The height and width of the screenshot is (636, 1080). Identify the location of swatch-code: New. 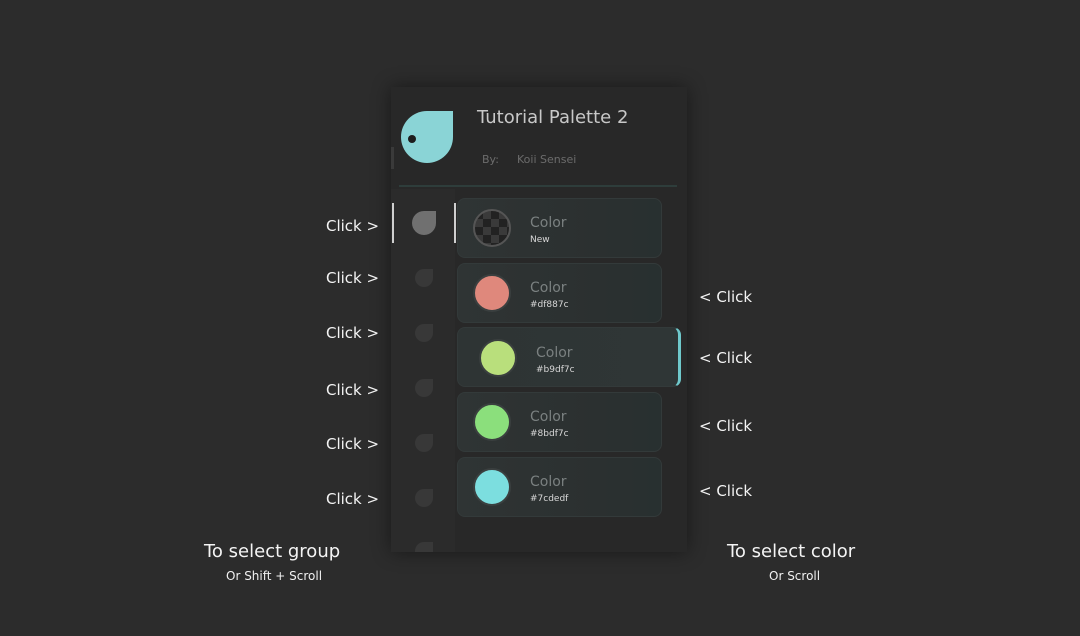
(540, 240).